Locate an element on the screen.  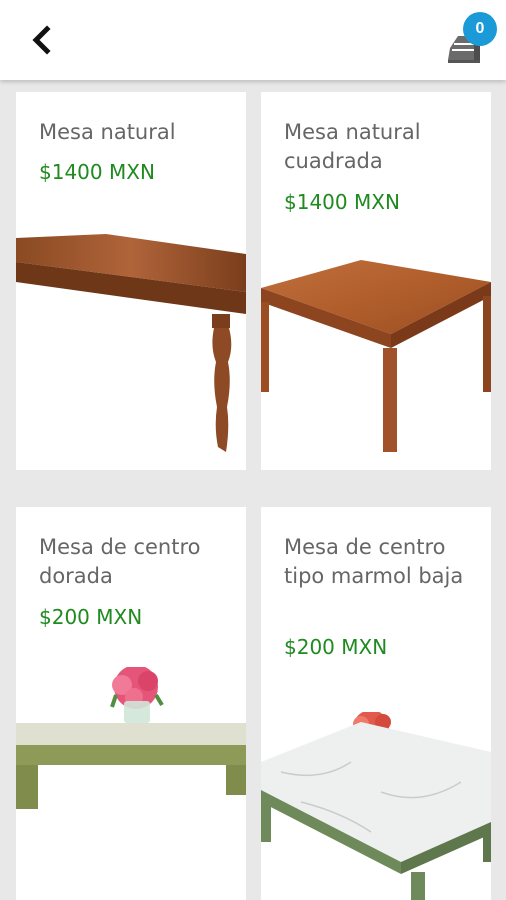
product-name: Mesa de centro tipo marmol baja is located at coordinates (374, 561).